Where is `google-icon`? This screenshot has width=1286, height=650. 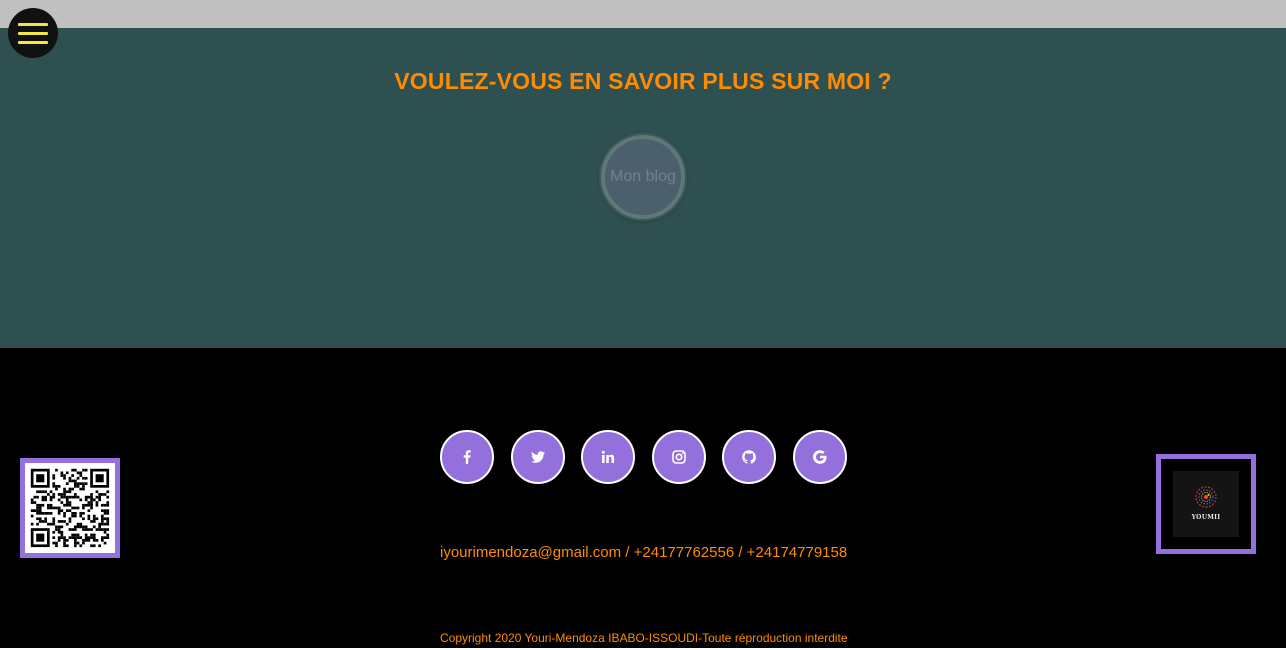 google-icon is located at coordinates (820, 457).